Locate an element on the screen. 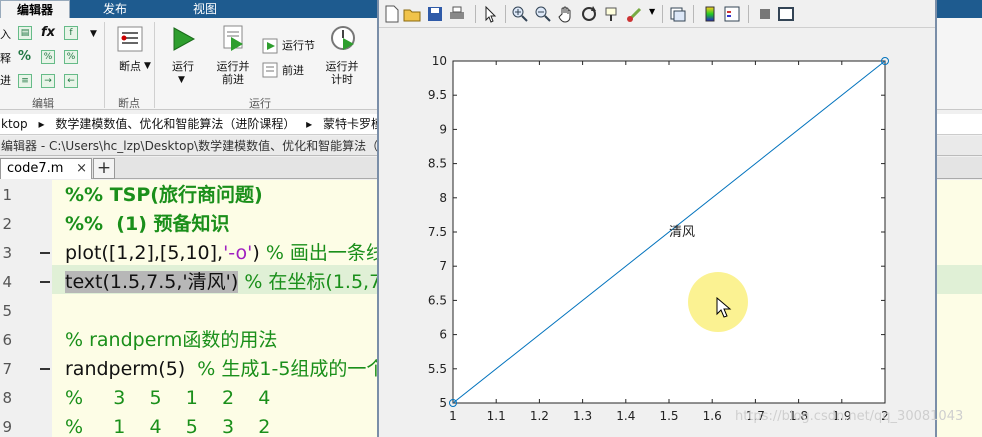  code-token: % 在坐标(1.5,7.5 is located at coordinates (319, 282).